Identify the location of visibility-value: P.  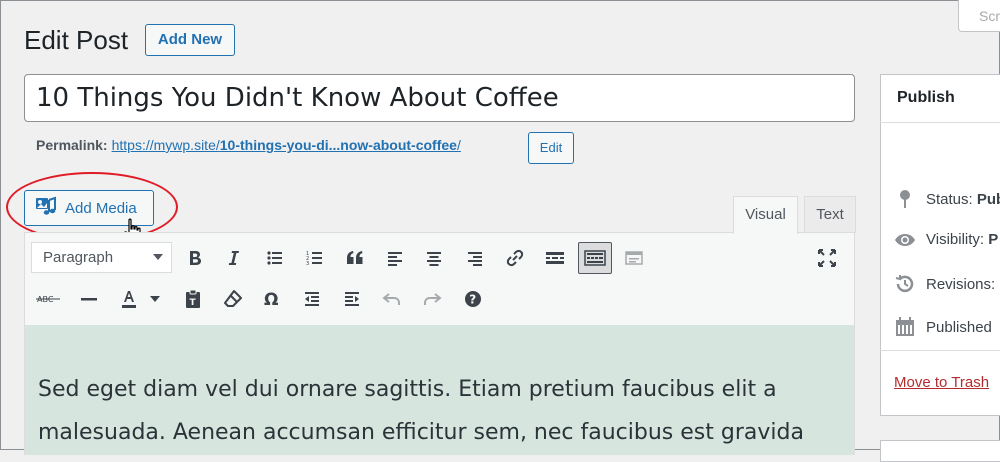
(993, 239).